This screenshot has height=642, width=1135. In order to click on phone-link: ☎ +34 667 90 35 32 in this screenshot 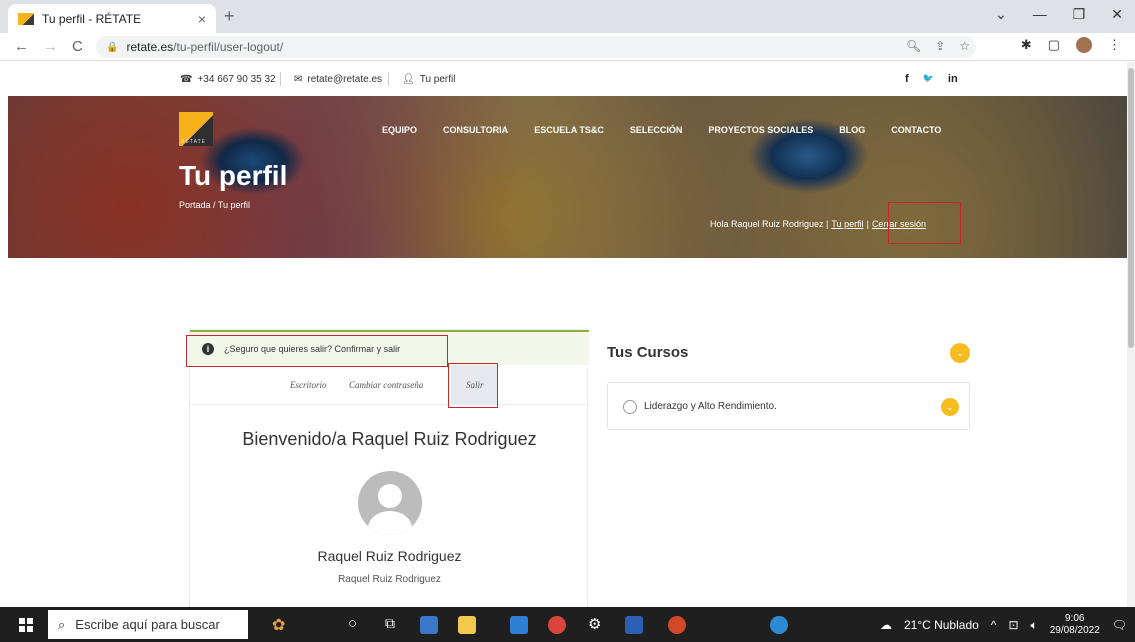, I will do `click(228, 79)`.